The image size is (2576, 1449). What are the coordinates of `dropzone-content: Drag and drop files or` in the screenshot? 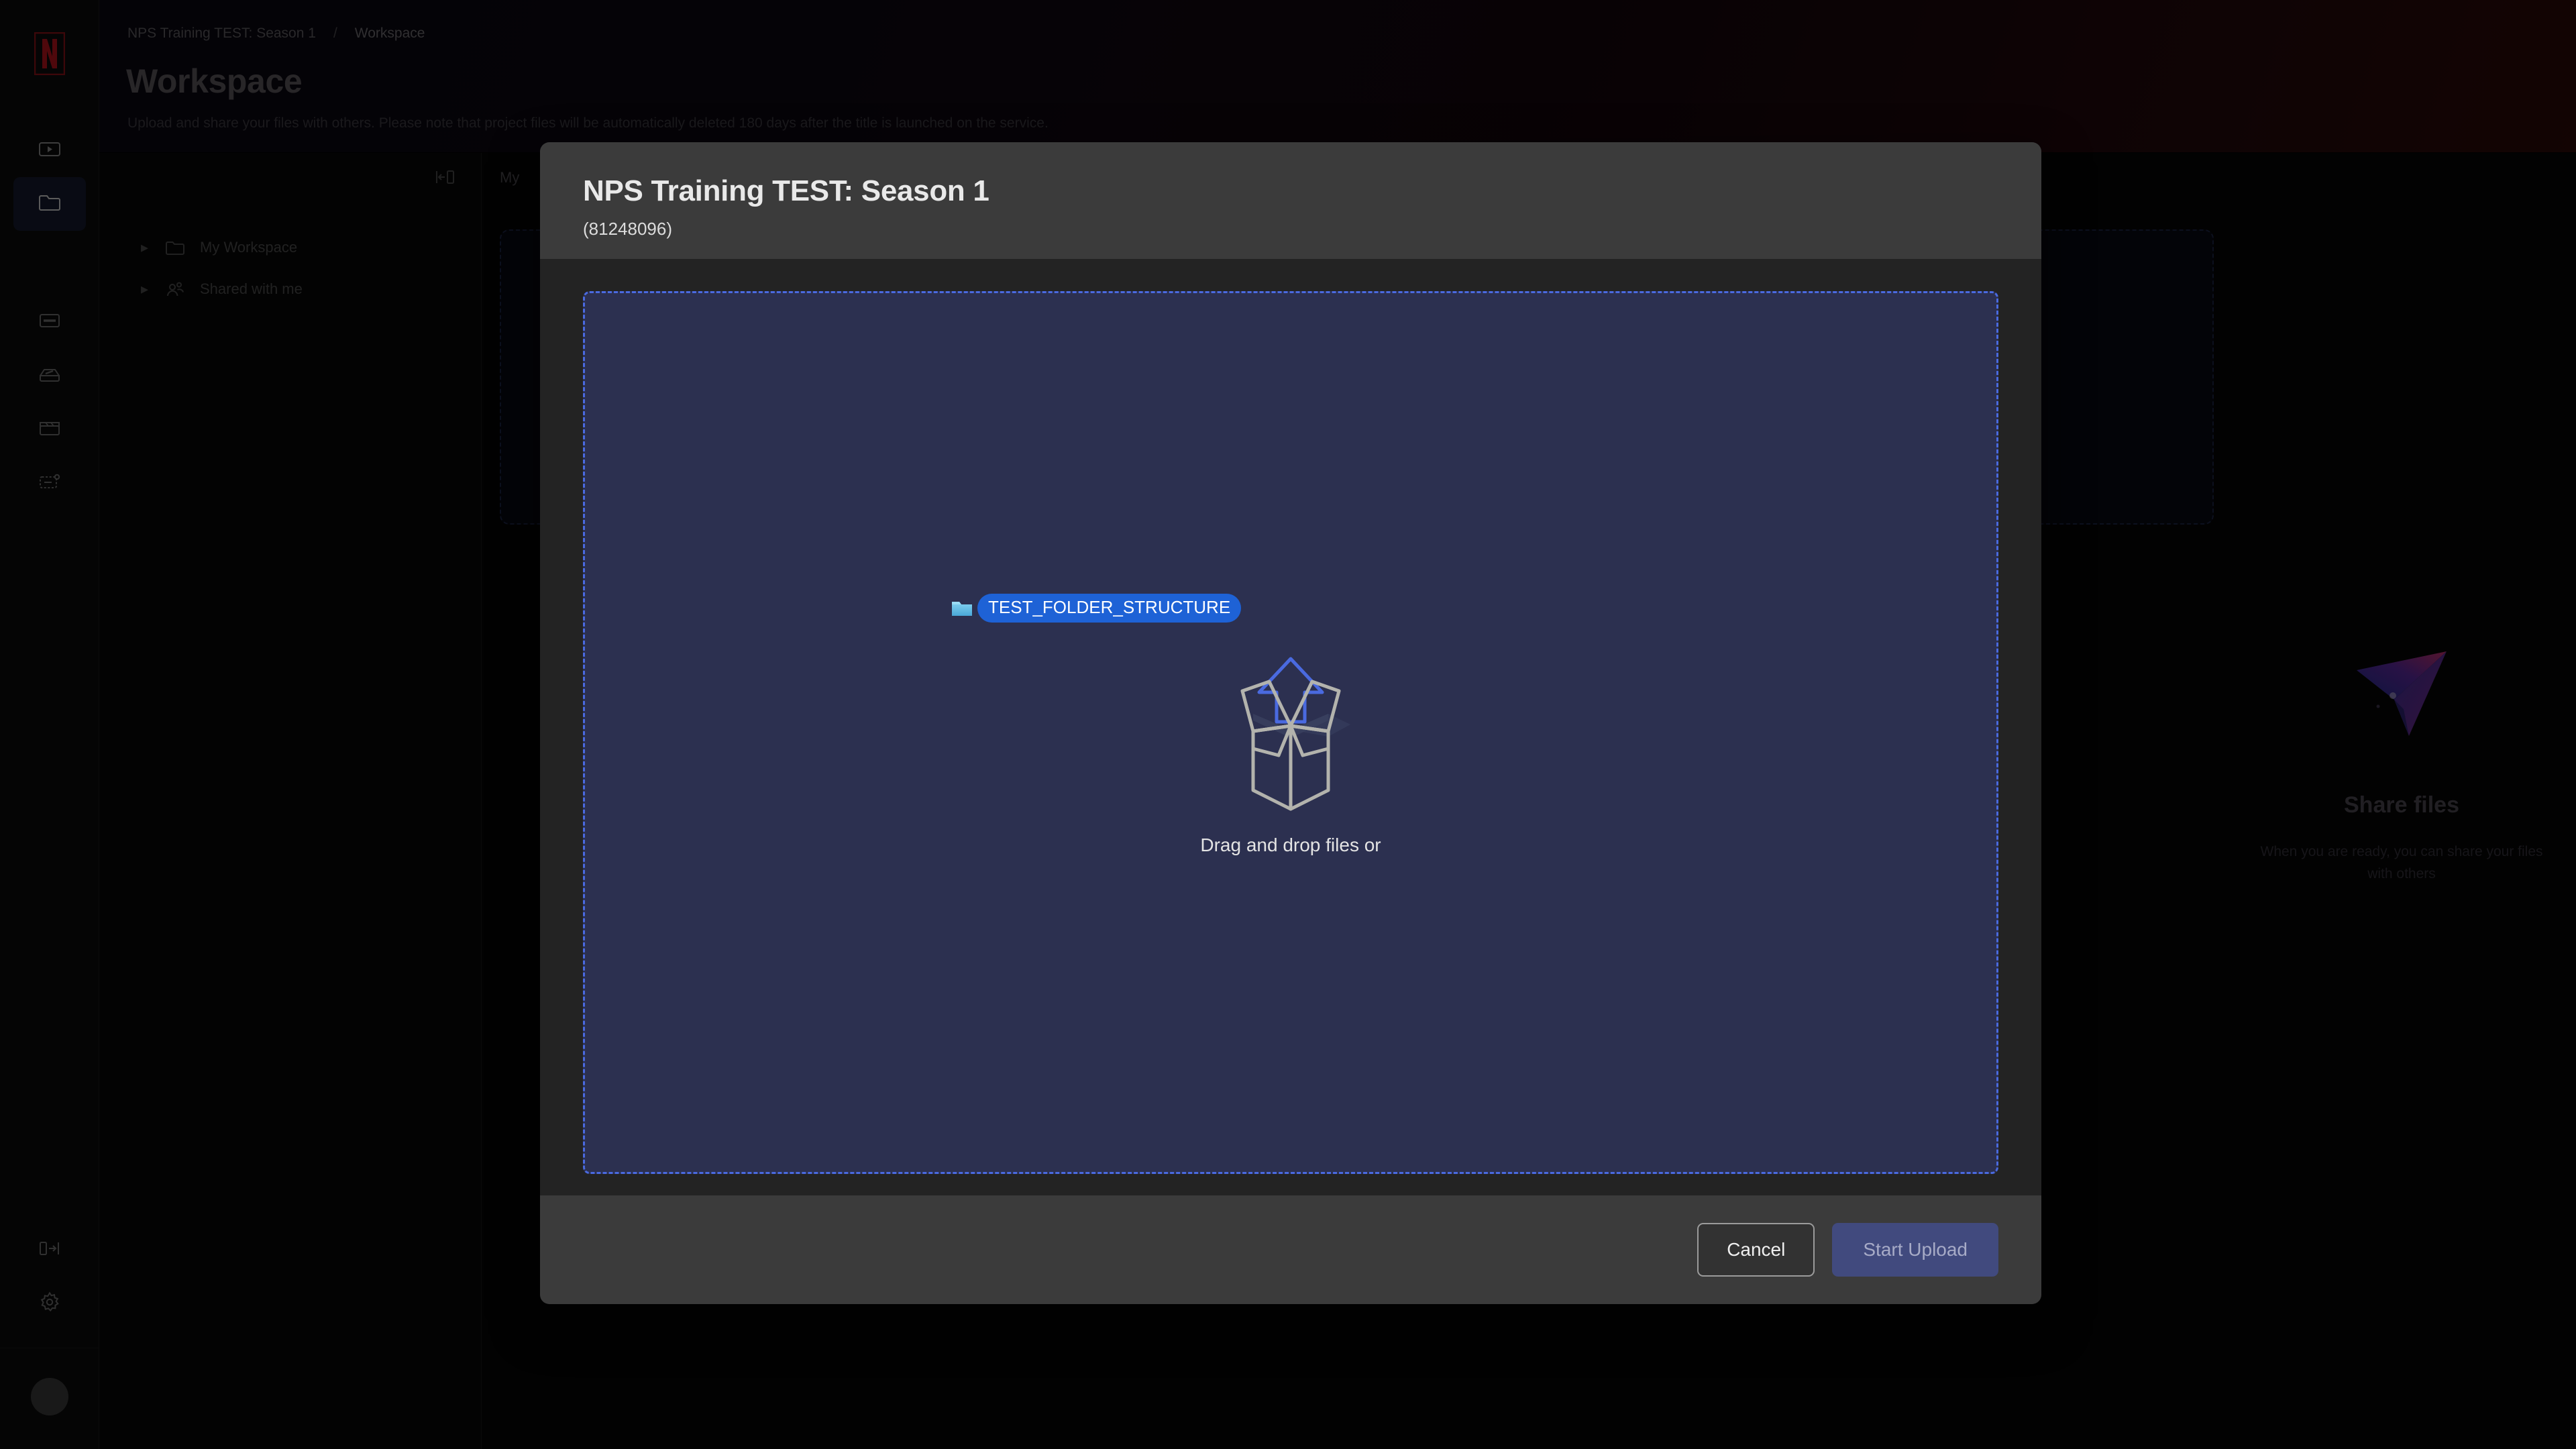 It's located at (1290, 752).